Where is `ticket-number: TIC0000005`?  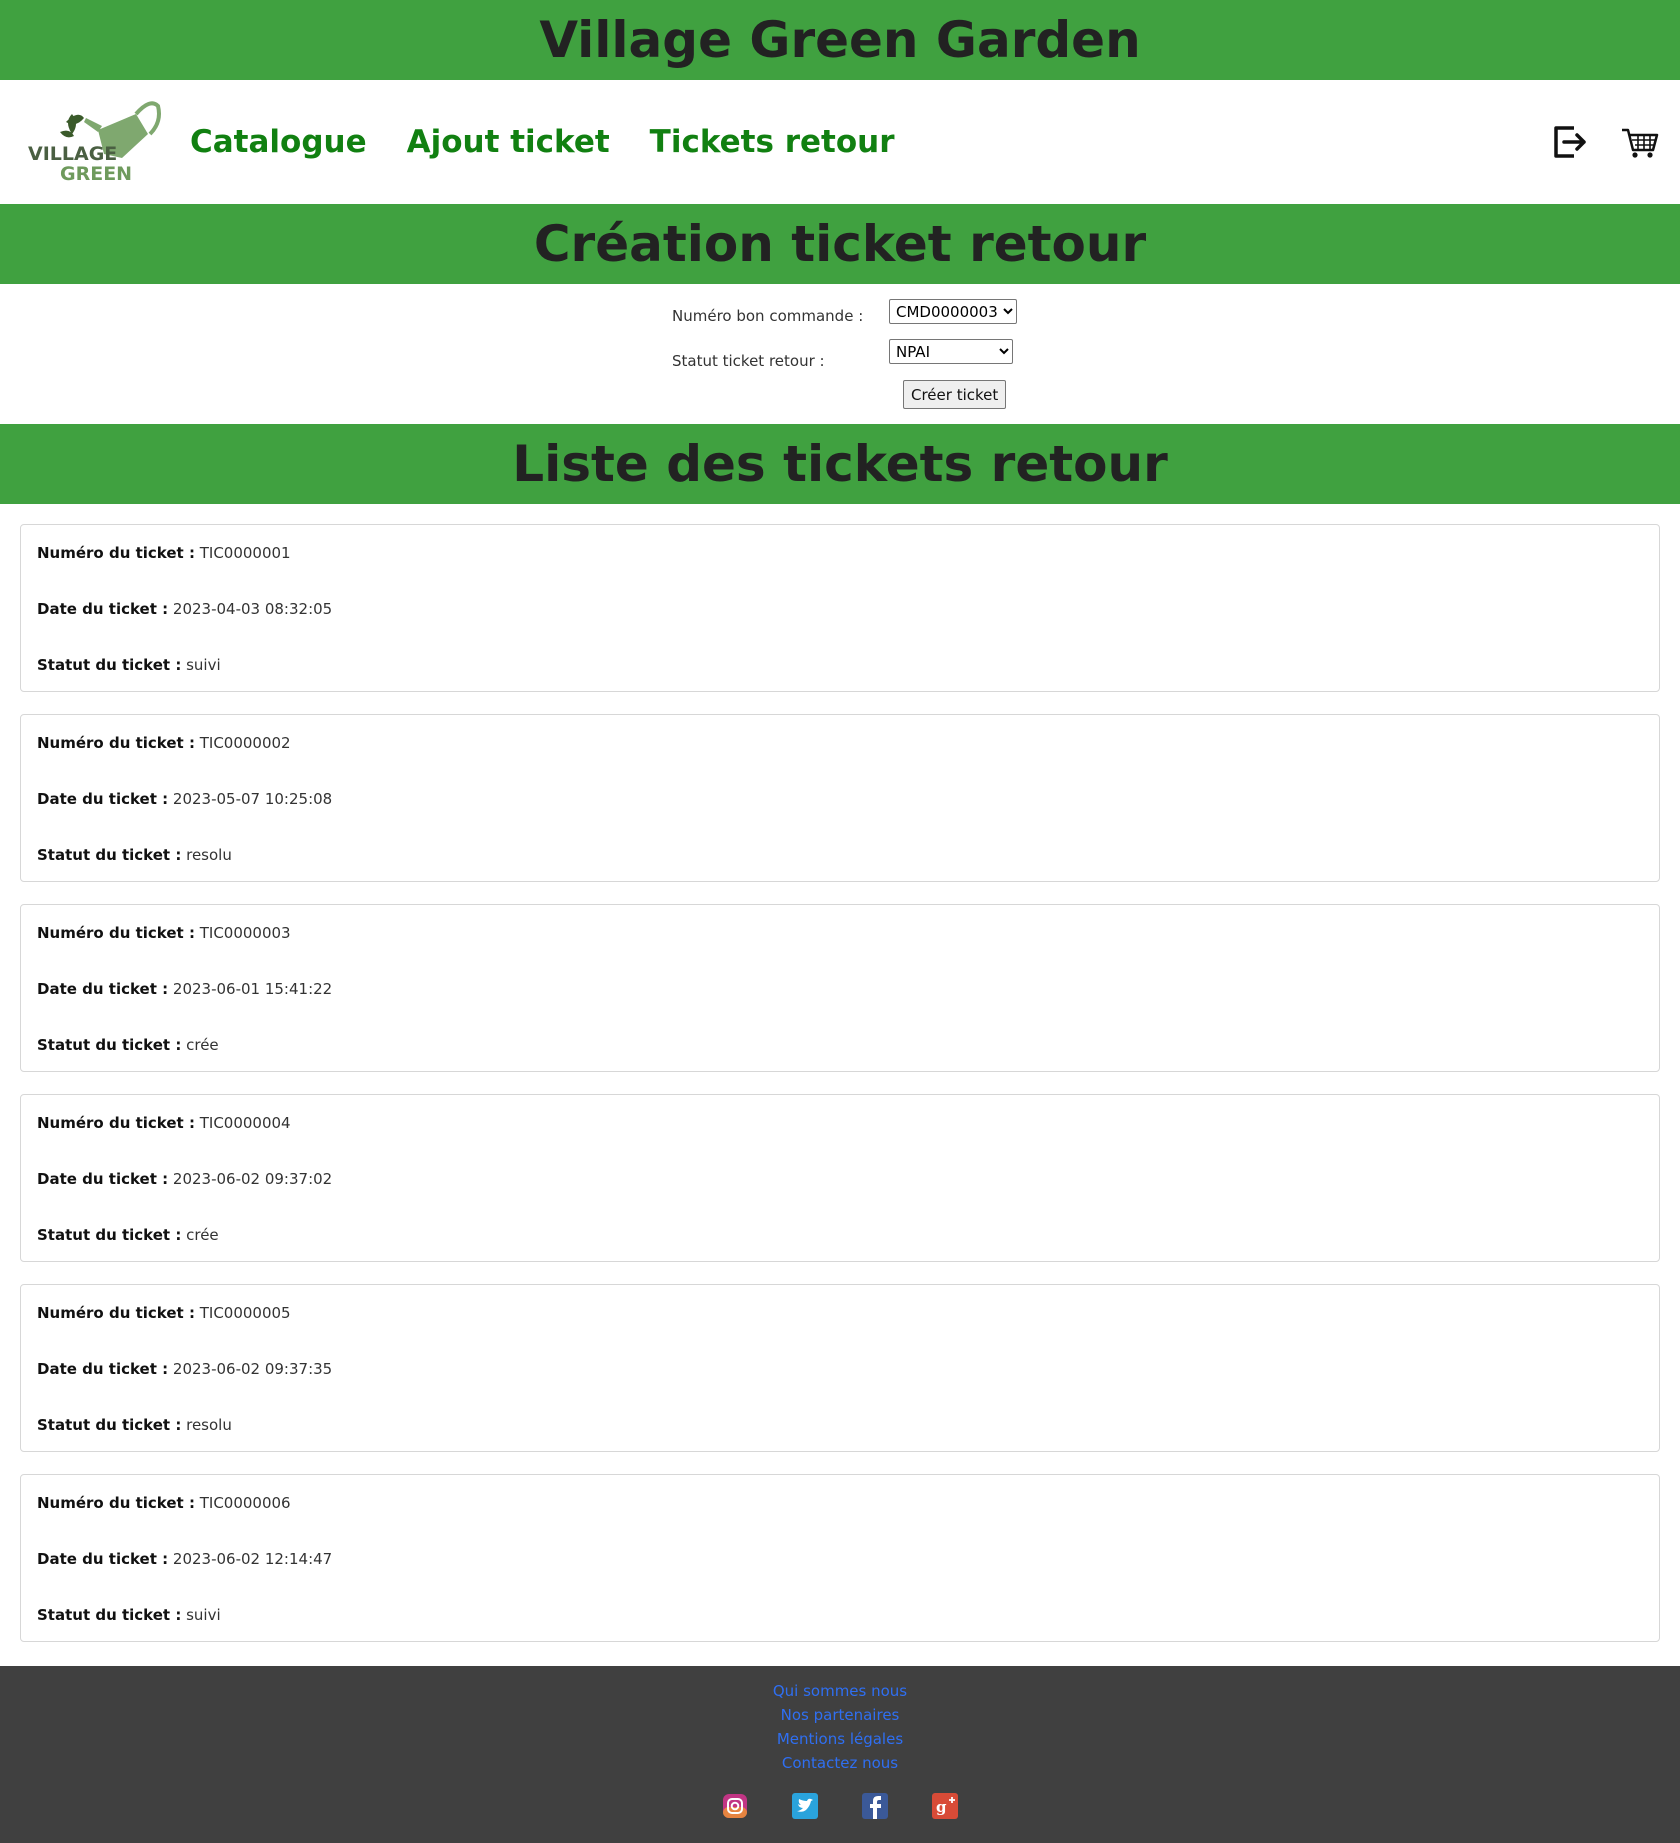
ticket-number: TIC0000005 is located at coordinates (245, 1313).